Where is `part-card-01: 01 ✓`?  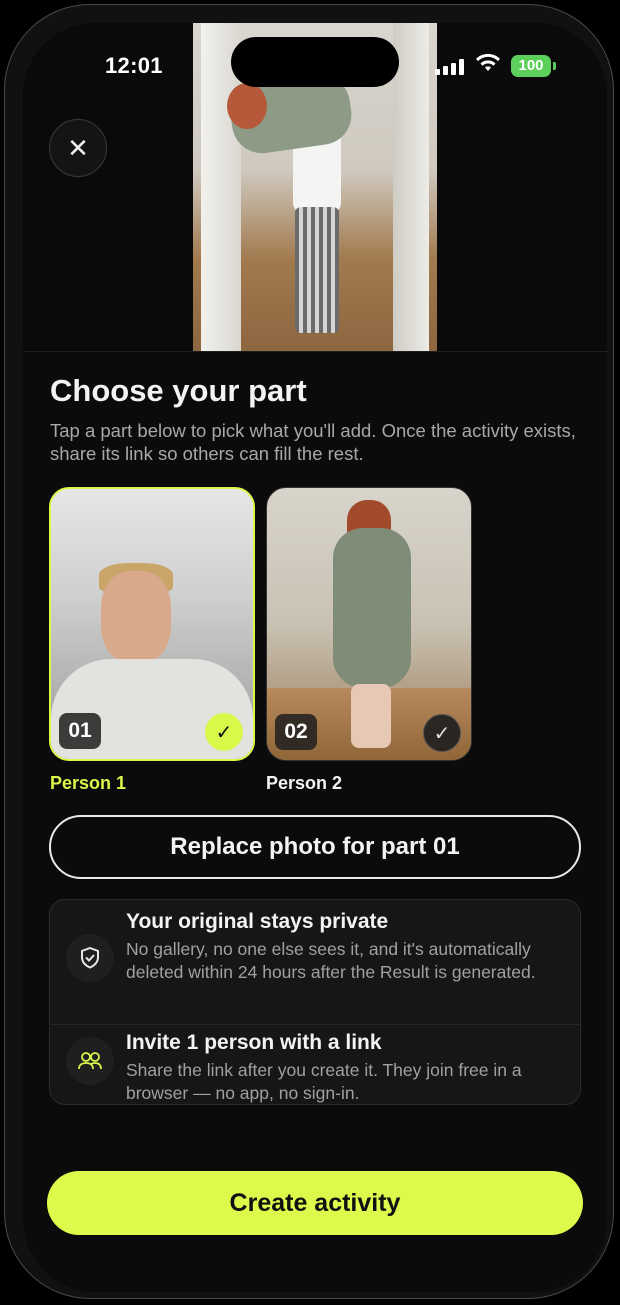
part-card-01: 01 ✓ is located at coordinates (152, 624).